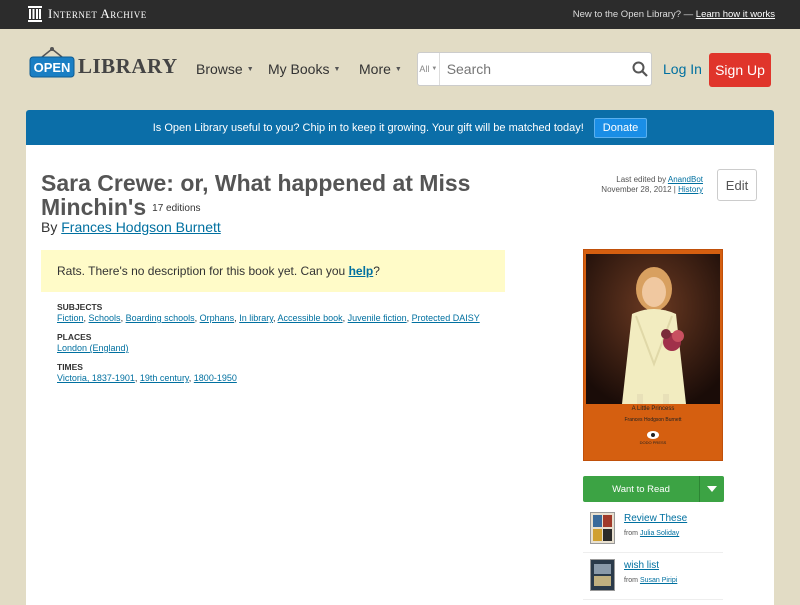 This screenshot has height=605, width=800. I want to click on search-icon, so click(640, 69).